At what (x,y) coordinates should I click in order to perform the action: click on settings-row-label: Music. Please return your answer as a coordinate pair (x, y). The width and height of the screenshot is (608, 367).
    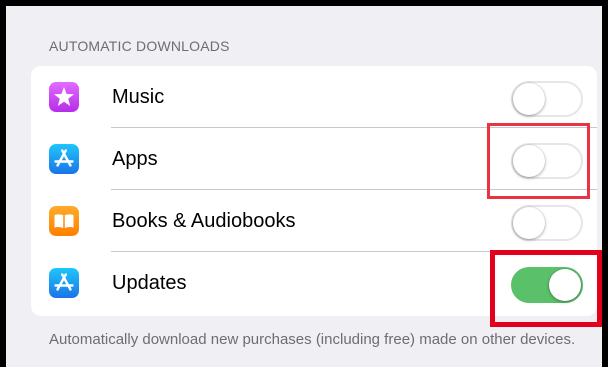
    Looking at the image, I should click on (138, 97).